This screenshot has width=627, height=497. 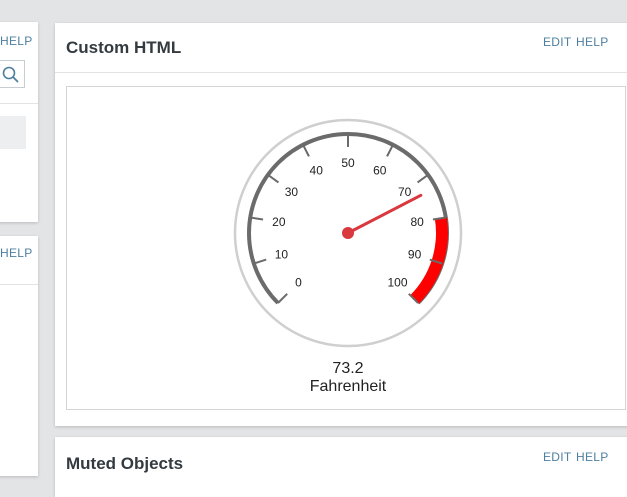 What do you see at coordinates (19, 284) in the screenshot?
I see `left-divider-bottom` at bounding box center [19, 284].